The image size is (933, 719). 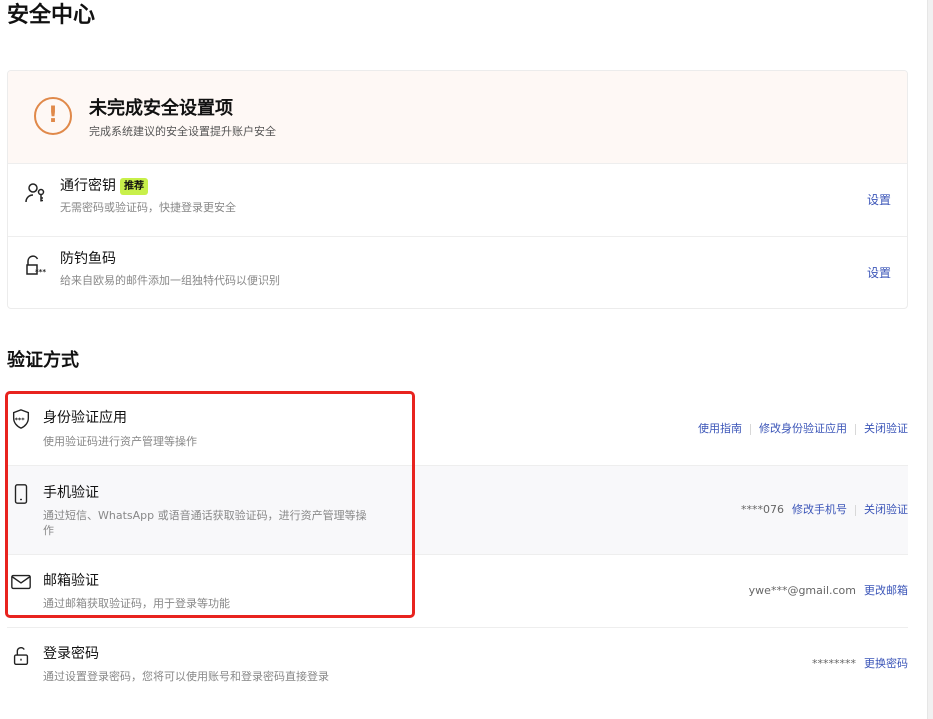 I want to click on anti-phishing-setup-link: 设置, so click(x=879, y=273).